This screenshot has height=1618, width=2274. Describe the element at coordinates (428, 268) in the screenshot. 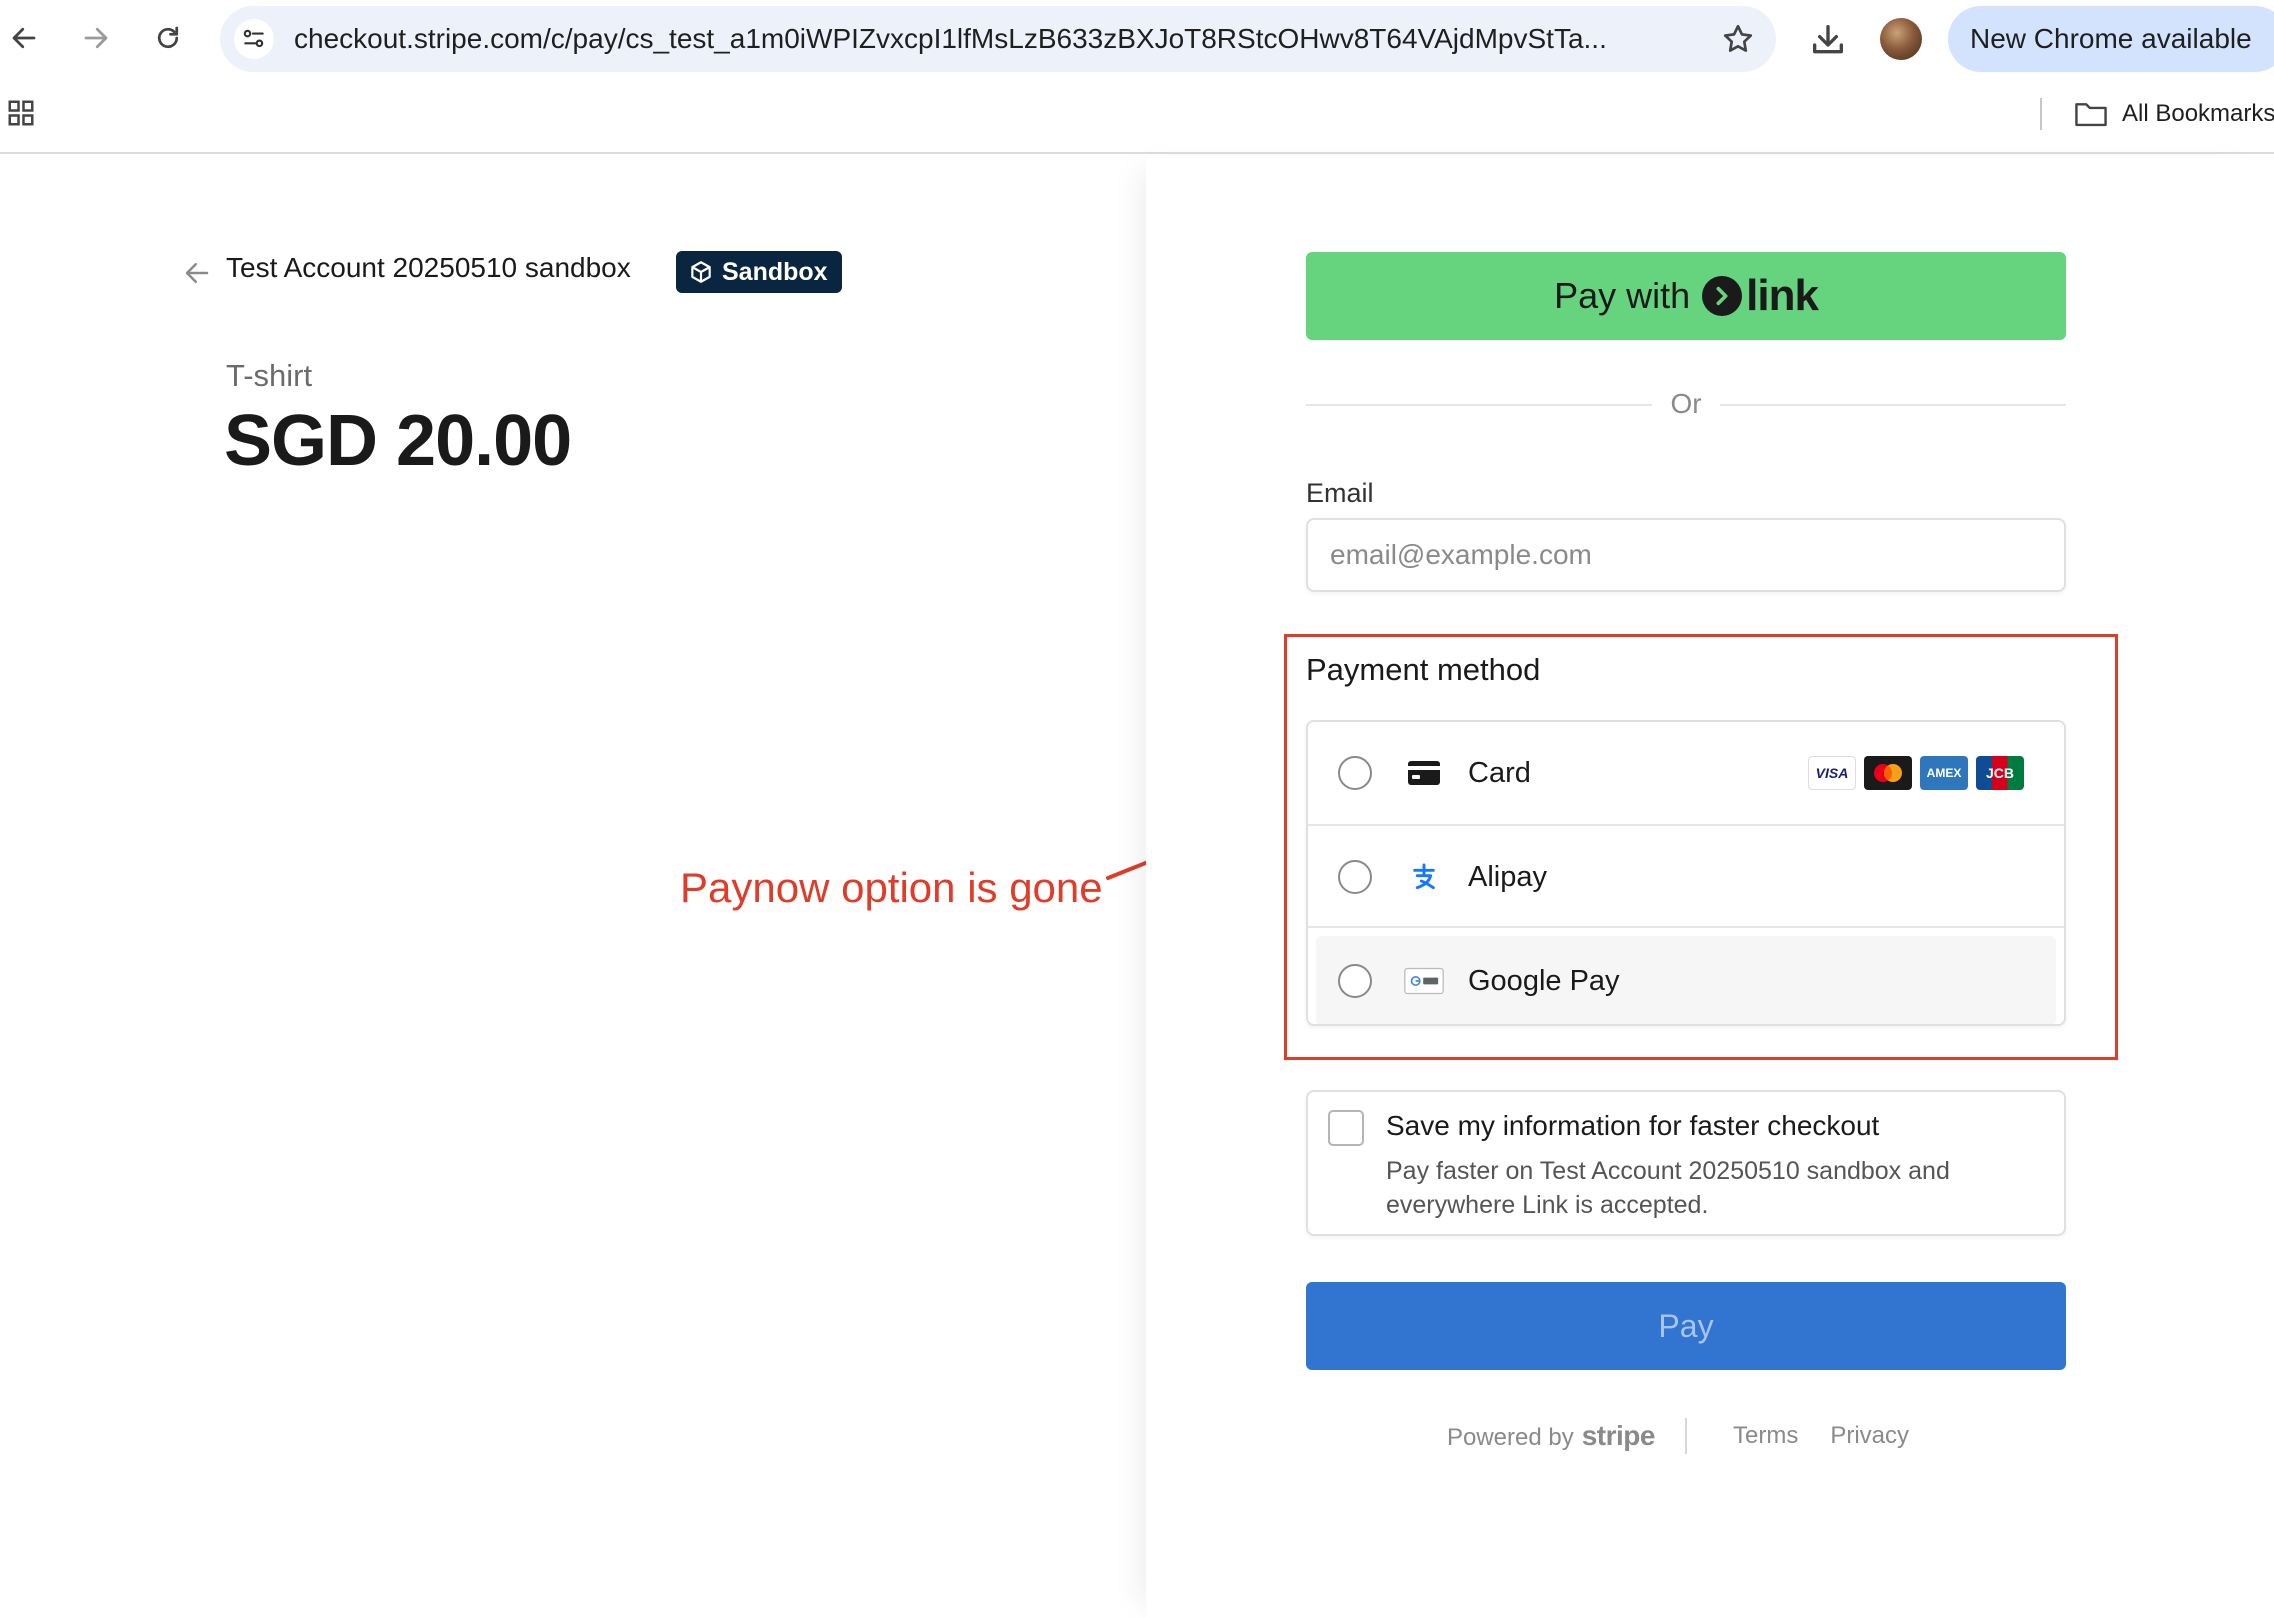

I see `merchant-name: Test Account 20250510 sandbox` at that location.